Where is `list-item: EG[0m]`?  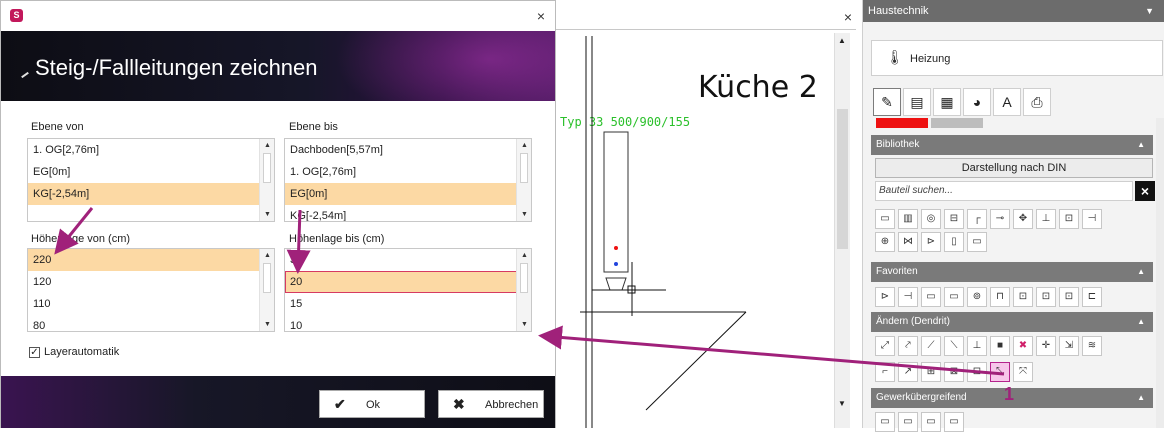
list-item: EG[0m] is located at coordinates (151, 172).